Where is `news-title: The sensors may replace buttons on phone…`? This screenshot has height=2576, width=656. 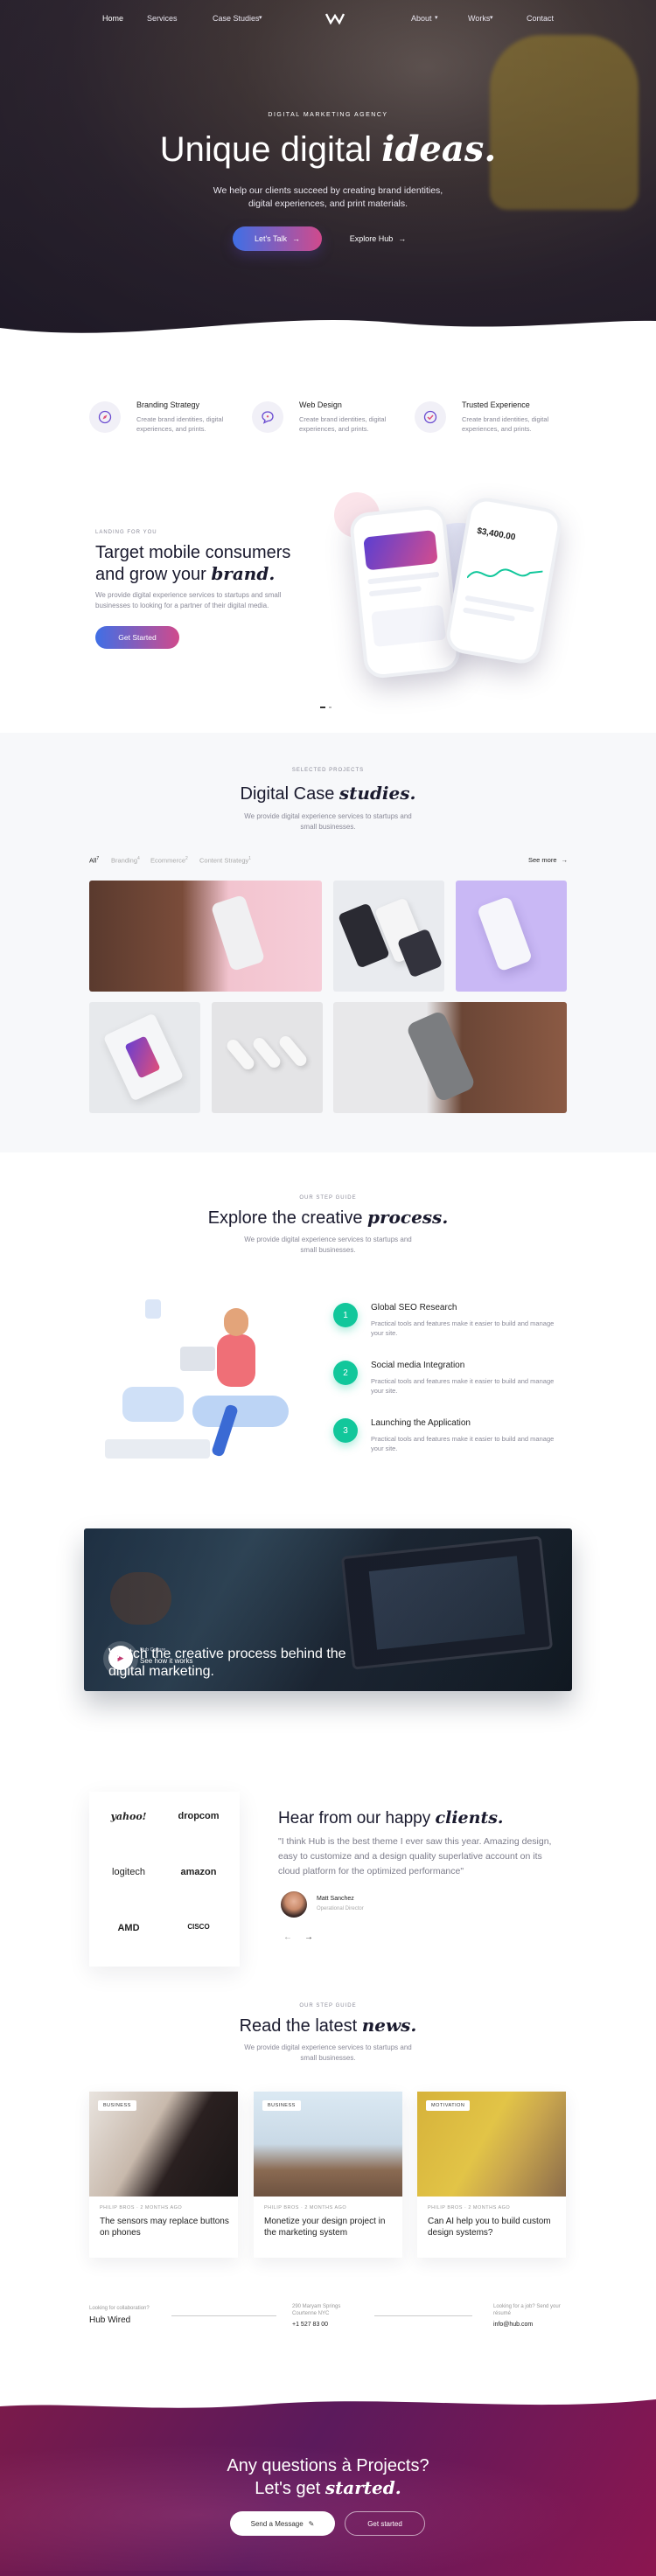
news-title: The sensors may replace buttons on phone… is located at coordinates (165, 2227).